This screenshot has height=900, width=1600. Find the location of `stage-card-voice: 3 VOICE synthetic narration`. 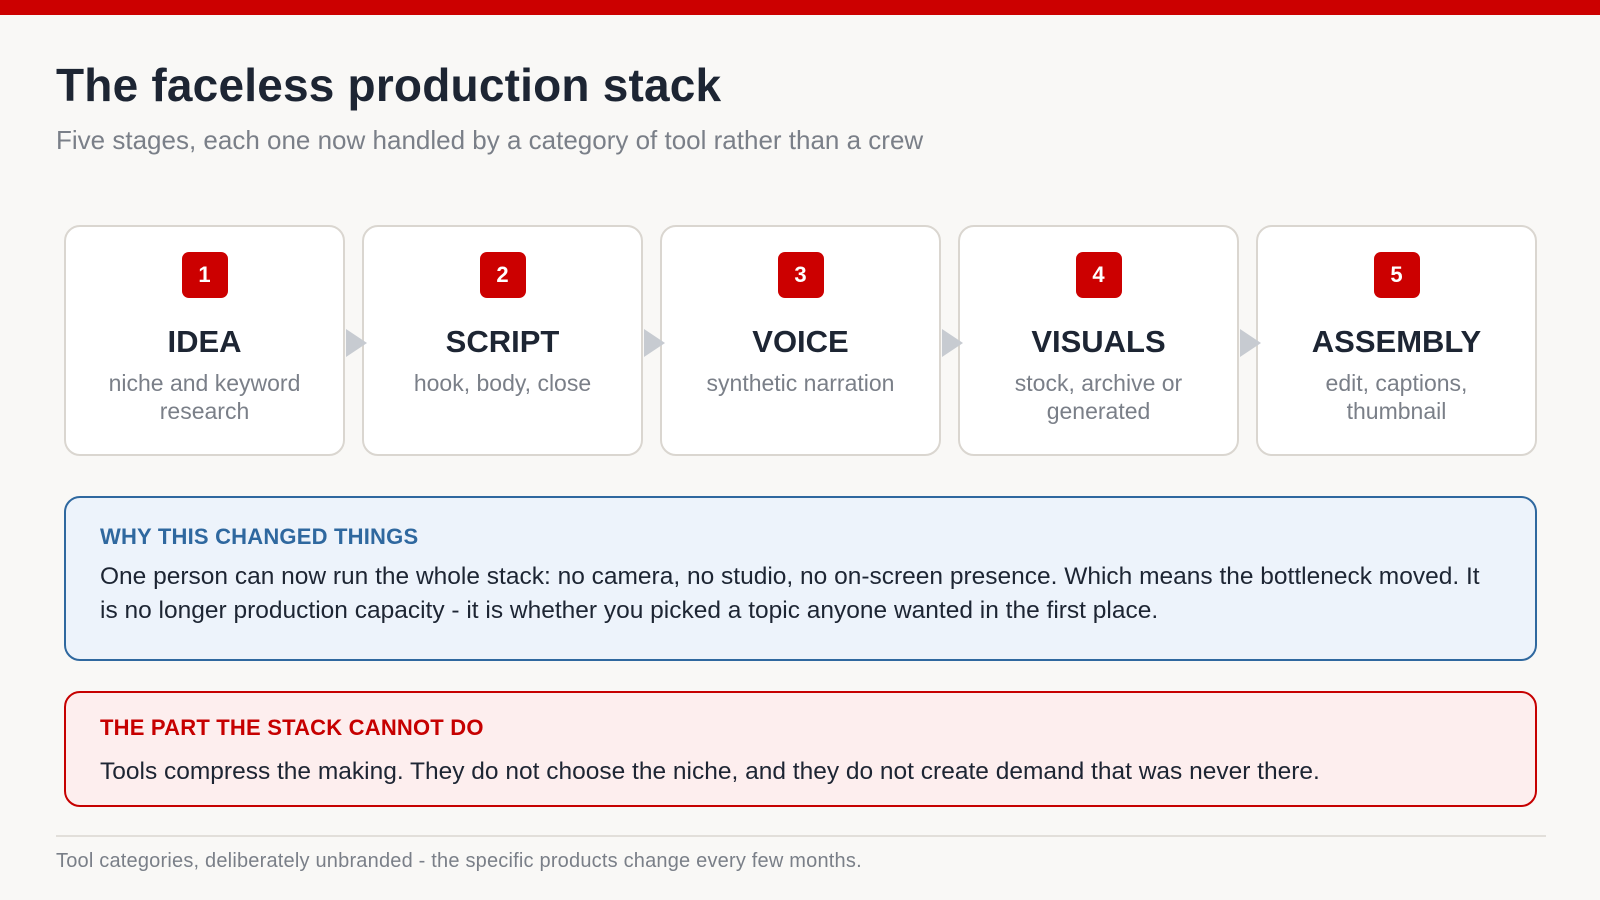

stage-card-voice: 3 VOICE synthetic narration is located at coordinates (811, 340).